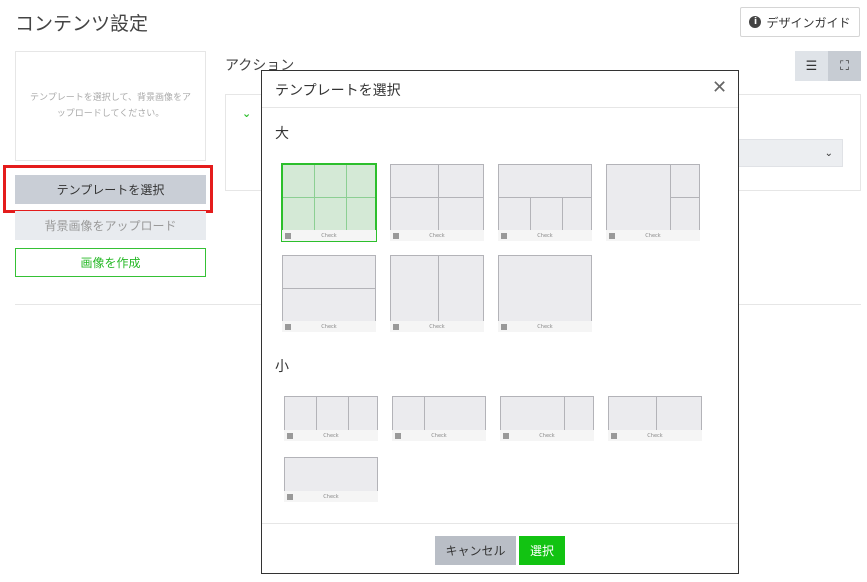  I want to click on template-large-1-2: Check, so click(653, 202).